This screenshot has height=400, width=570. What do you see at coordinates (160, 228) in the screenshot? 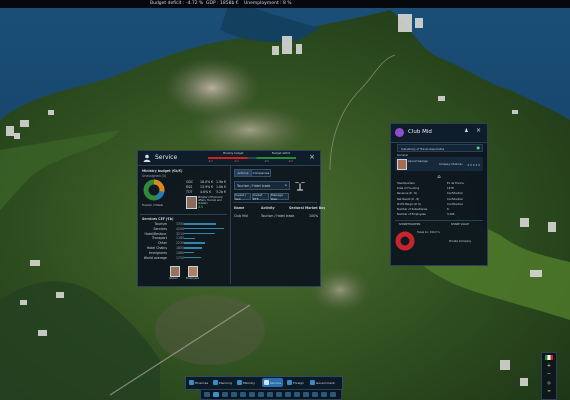
I see `service-name: Services` at bounding box center [160, 228].